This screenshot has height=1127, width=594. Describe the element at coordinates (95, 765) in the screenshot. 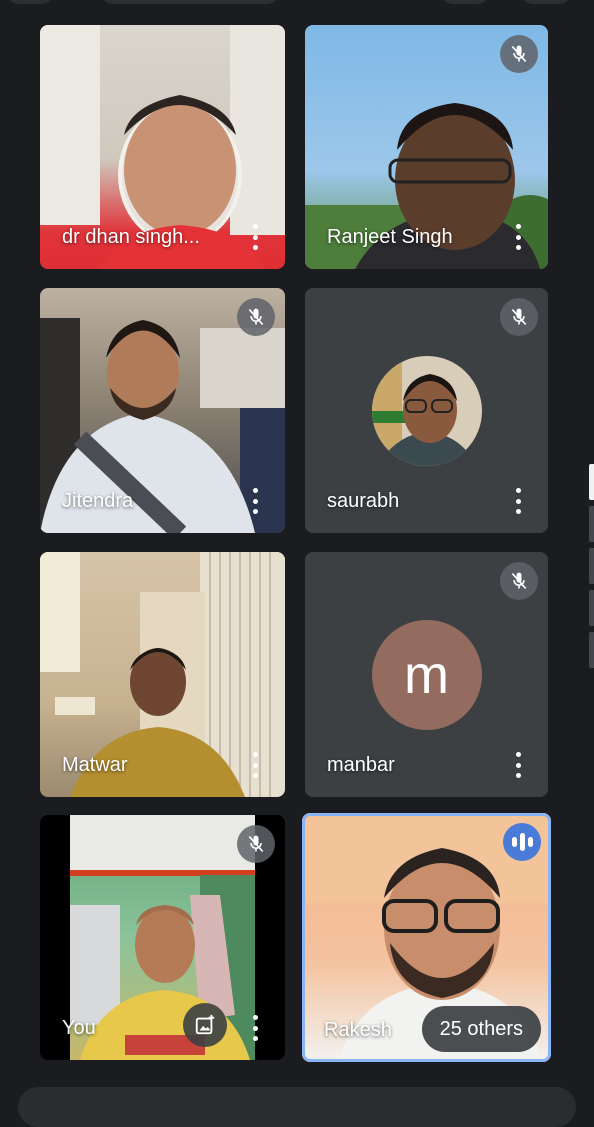

I see `participant-name: Matwar` at that location.